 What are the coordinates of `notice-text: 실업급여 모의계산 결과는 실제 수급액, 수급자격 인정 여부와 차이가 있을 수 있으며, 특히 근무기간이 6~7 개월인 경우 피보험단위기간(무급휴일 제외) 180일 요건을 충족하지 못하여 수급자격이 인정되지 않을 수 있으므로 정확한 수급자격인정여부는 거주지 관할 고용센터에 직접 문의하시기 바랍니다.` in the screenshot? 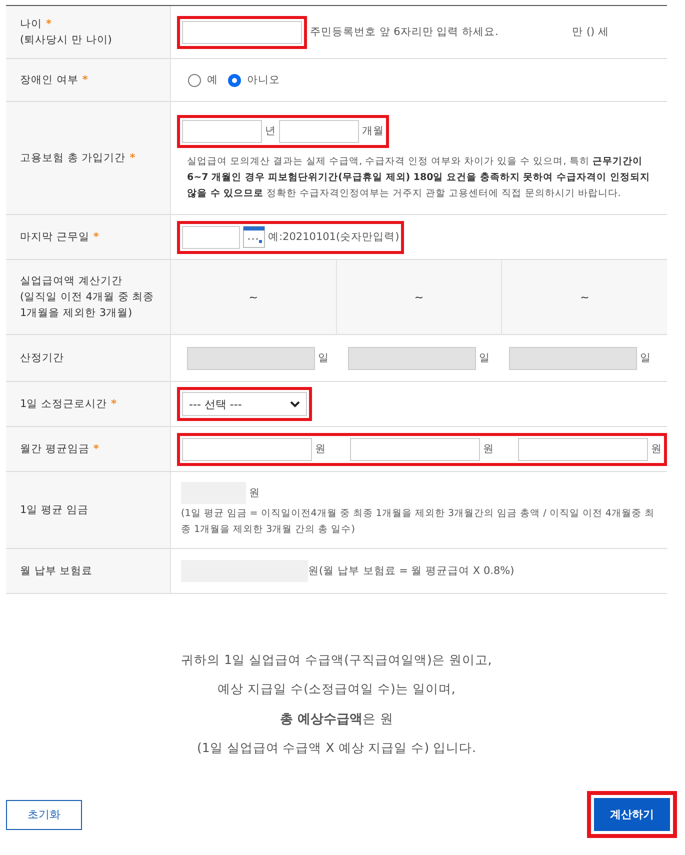 It's located at (418, 177).